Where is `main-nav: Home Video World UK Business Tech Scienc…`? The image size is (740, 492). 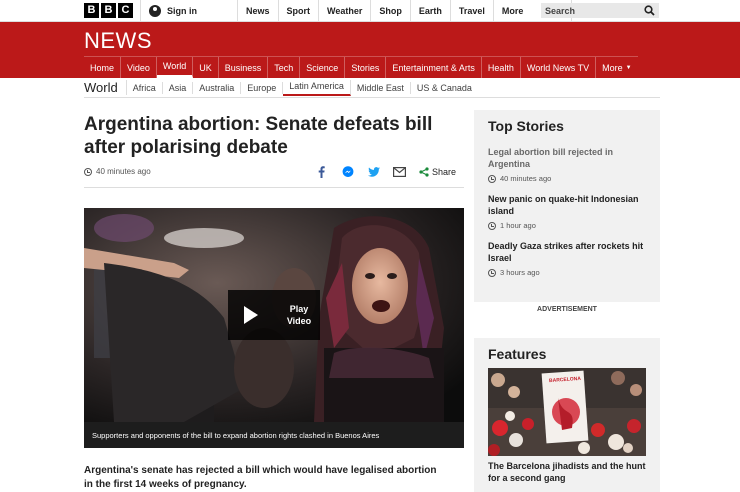 main-nav: Home Video World UK Business Tech Scienc… is located at coordinates (361, 67).